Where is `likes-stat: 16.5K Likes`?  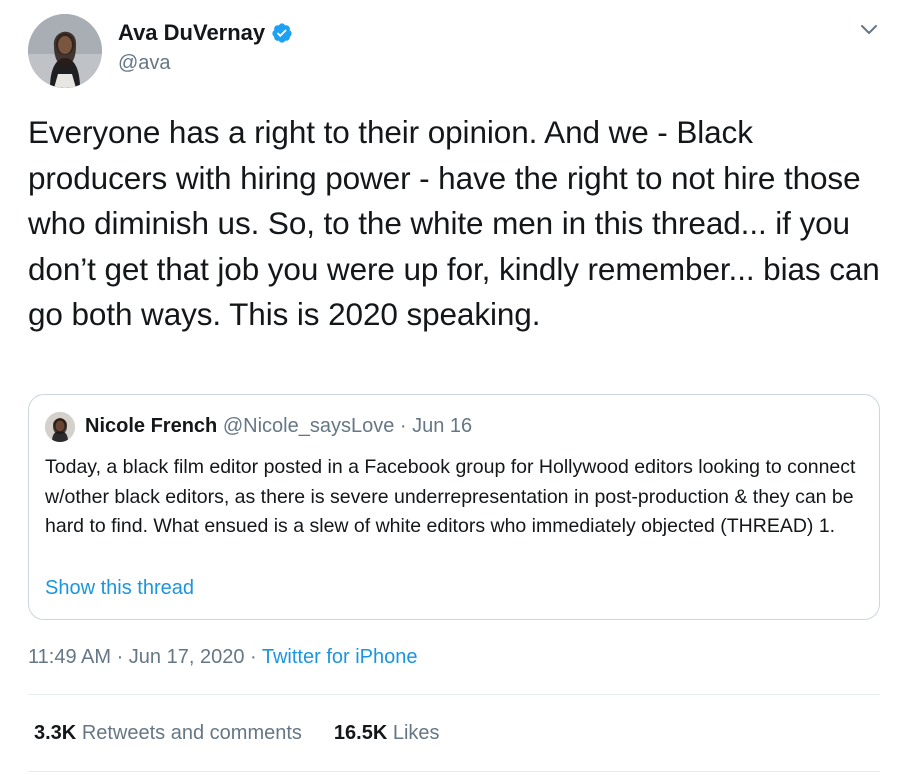
likes-stat: 16.5K Likes is located at coordinates (387, 733).